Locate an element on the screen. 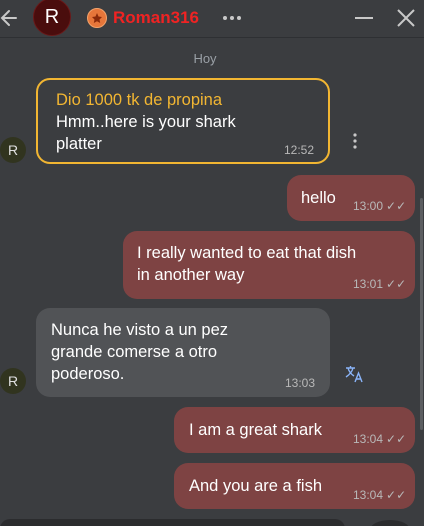 The image size is (424, 526). close-button is located at coordinates (406, 18).